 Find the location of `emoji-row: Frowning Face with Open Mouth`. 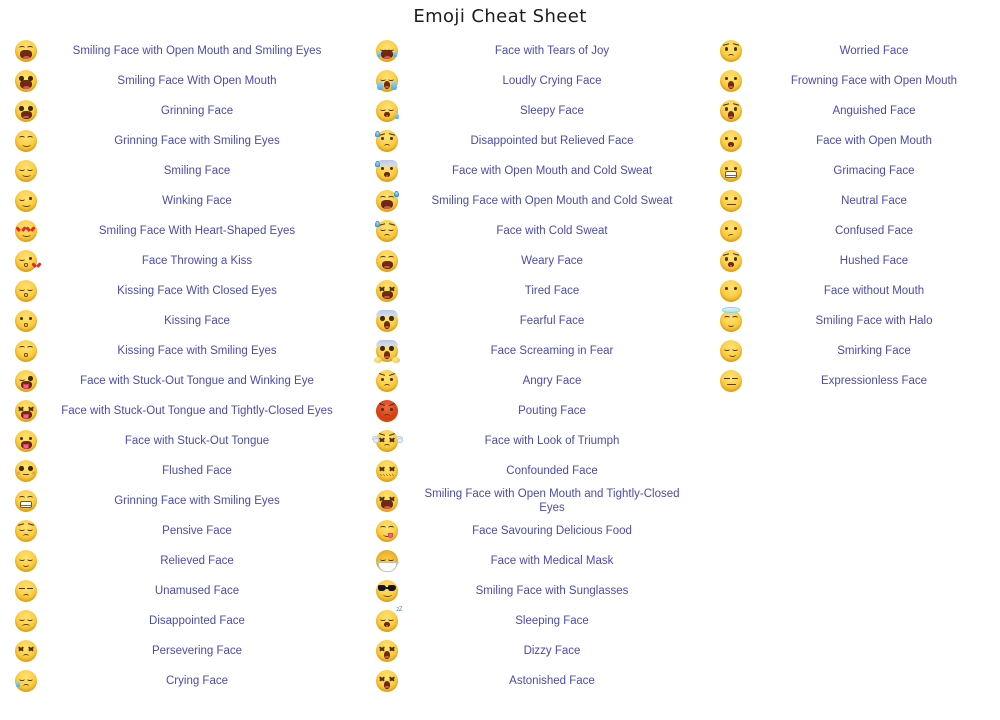

emoji-row: Frowning Face with Open Mouth is located at coordinates (850, 81).